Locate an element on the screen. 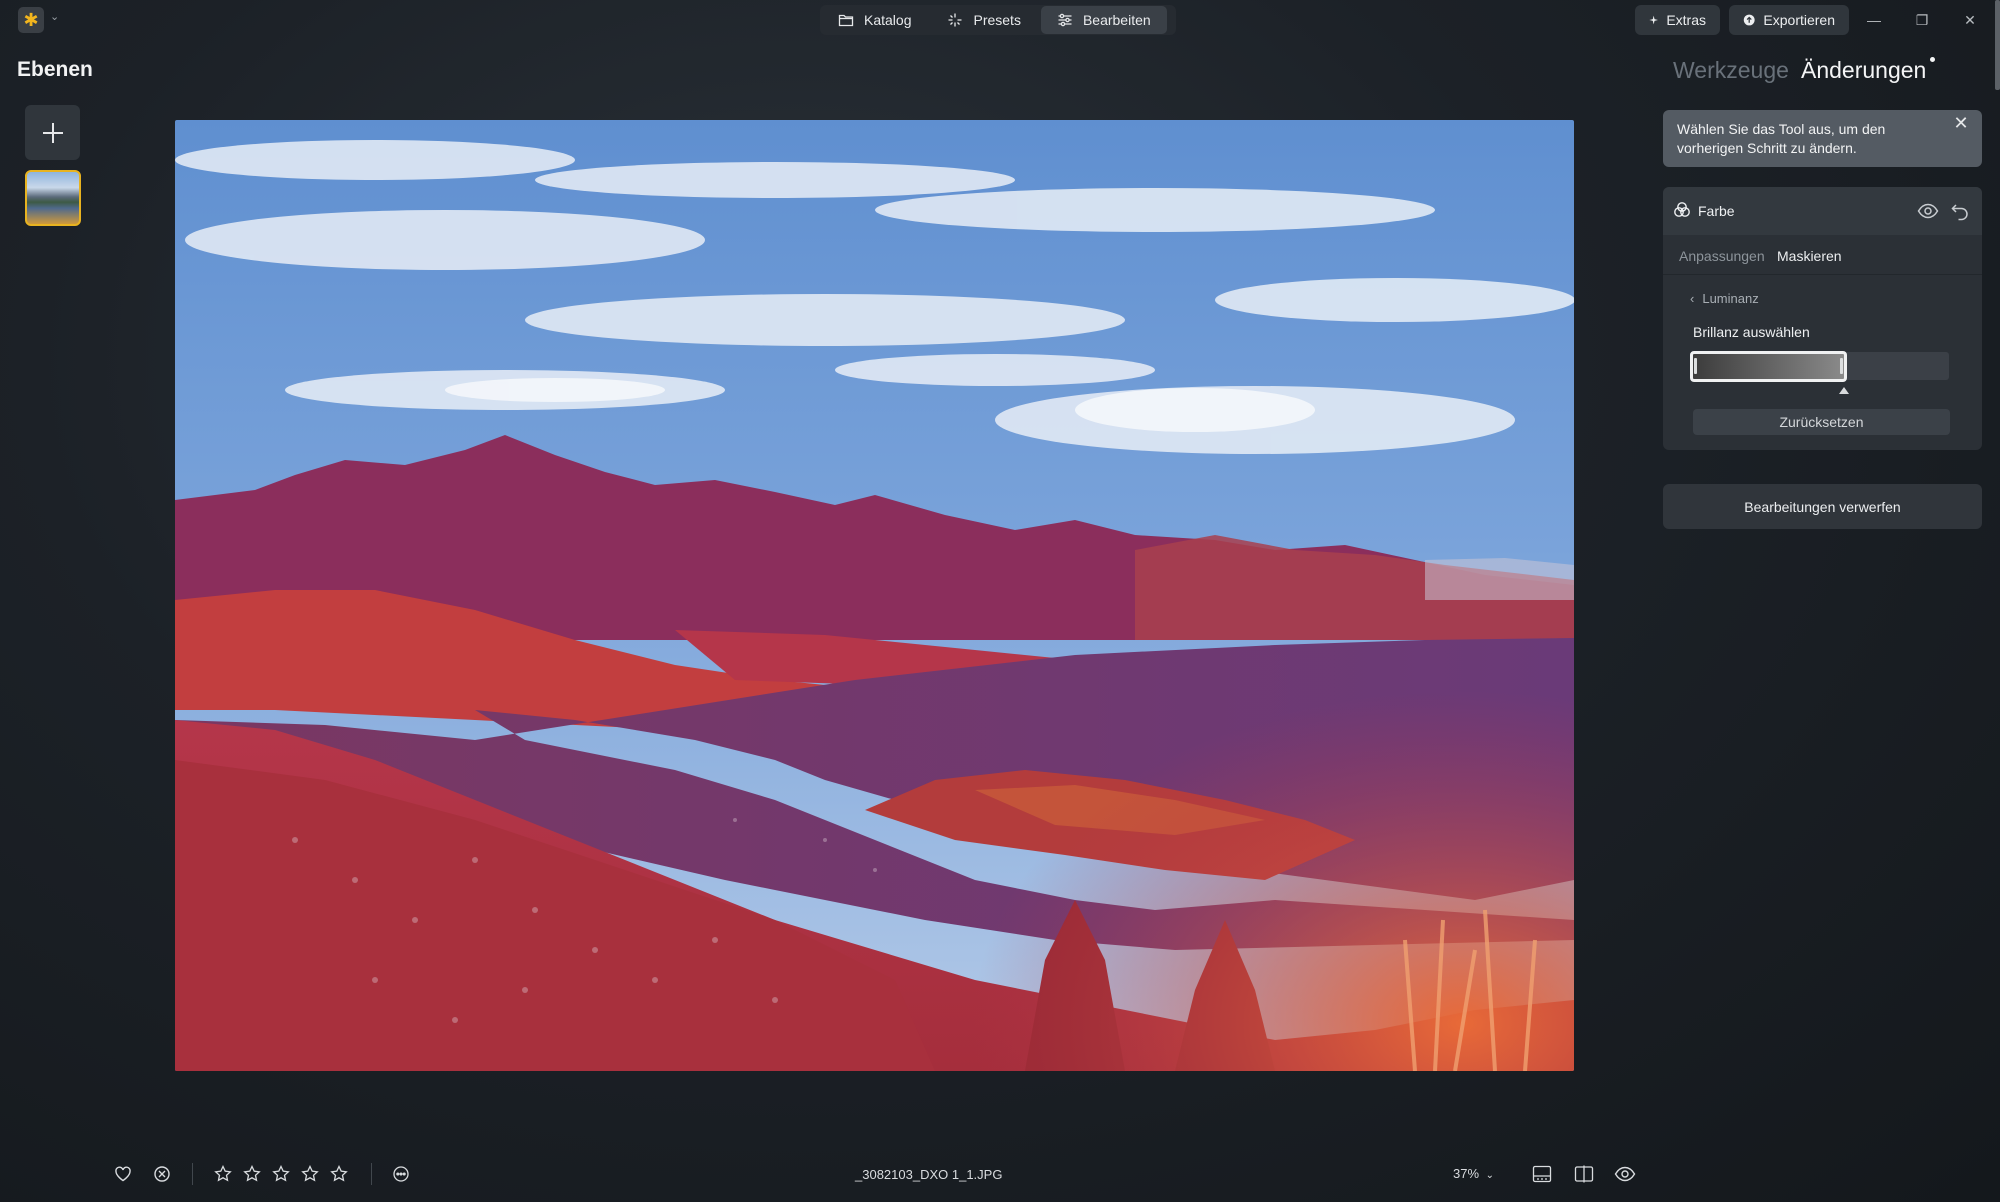  preview-eye-icon is located at coordinates (1625, 1174).